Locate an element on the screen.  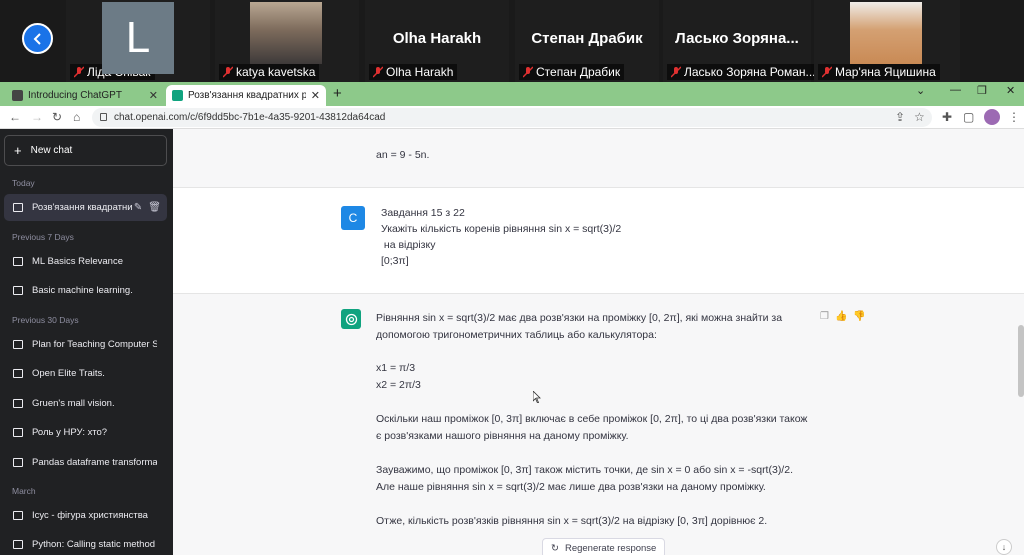
chevron-left-icon is located at coordinates (37, 38).